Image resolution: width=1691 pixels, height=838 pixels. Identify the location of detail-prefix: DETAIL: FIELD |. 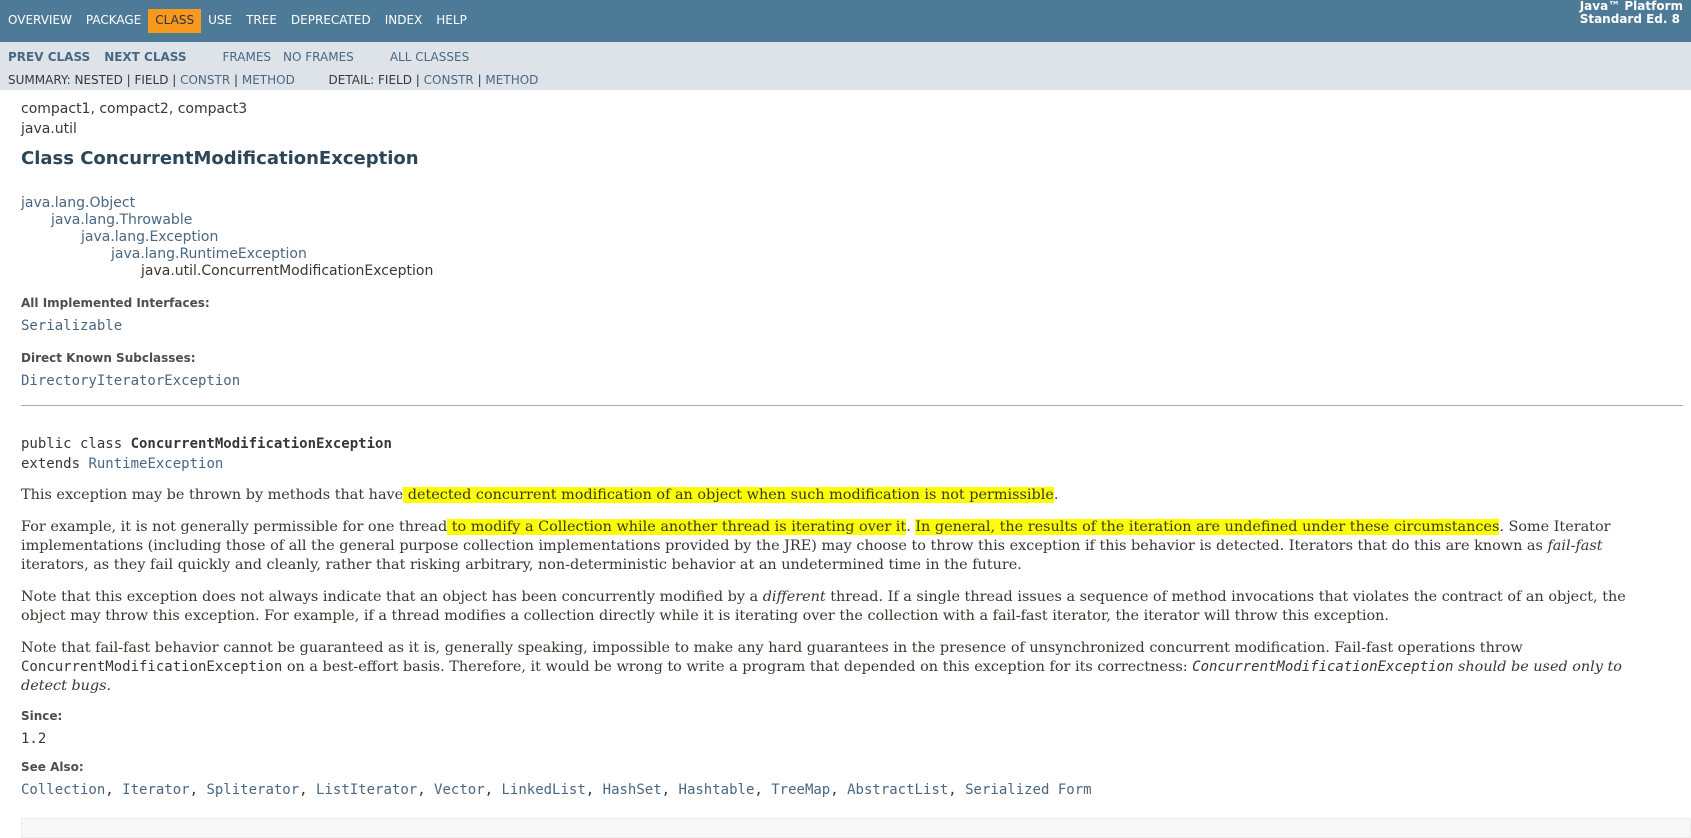
(376, 80).